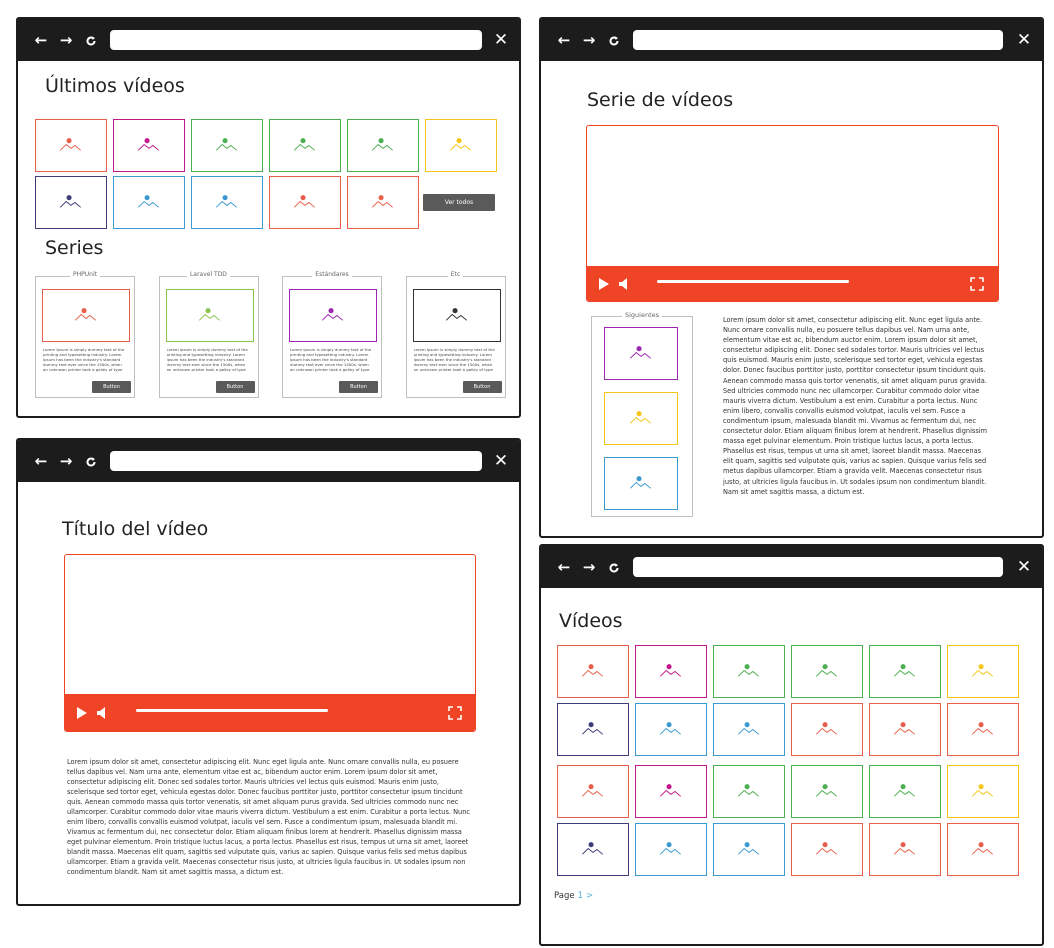 This screenshot has height=948, width=1054. What do you see at coordinates (792, 283) in the screenshot?
I see `player-controls` at bounding box center [792, 283].